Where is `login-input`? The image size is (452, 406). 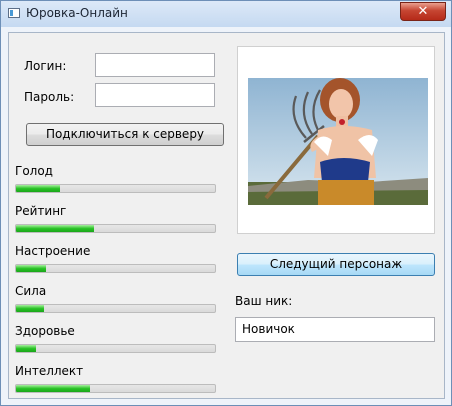
login-input is located at coordinates (155, 65).